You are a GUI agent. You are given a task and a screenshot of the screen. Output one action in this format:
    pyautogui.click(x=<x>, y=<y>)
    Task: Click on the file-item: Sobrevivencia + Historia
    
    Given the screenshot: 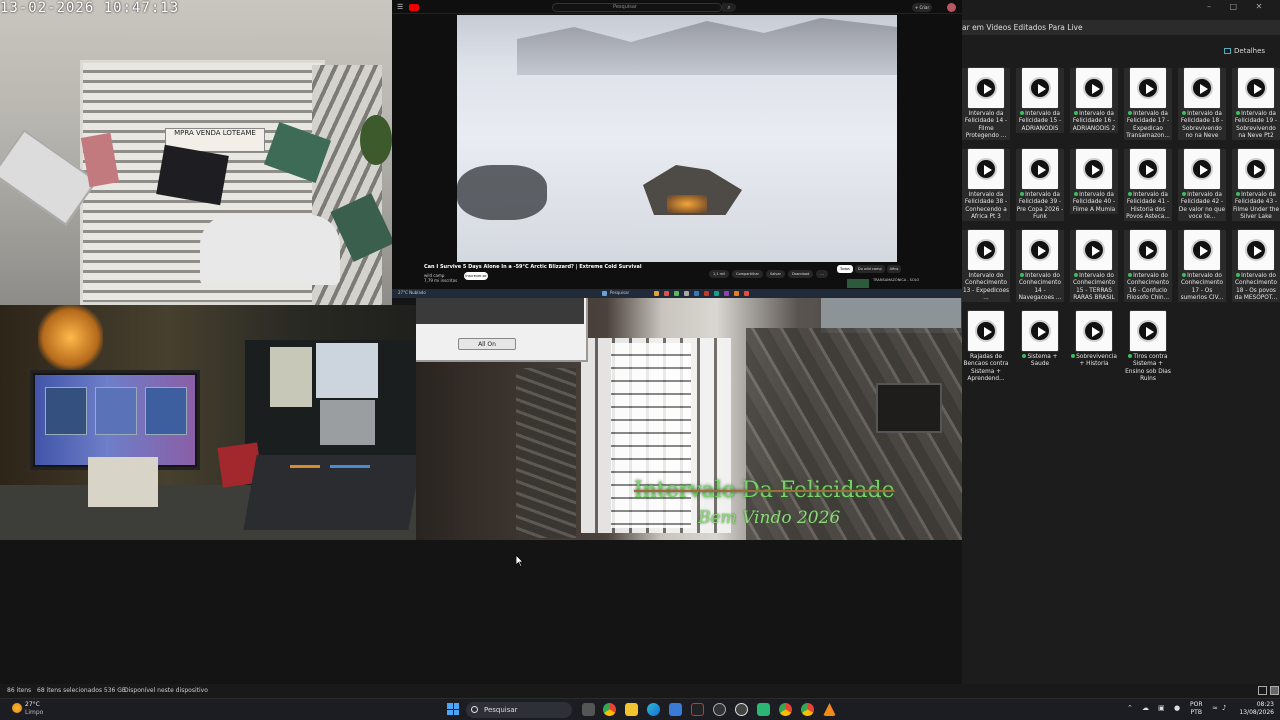 What is the action you would take?
    pyautogui.click(x=1094, y=340)
    